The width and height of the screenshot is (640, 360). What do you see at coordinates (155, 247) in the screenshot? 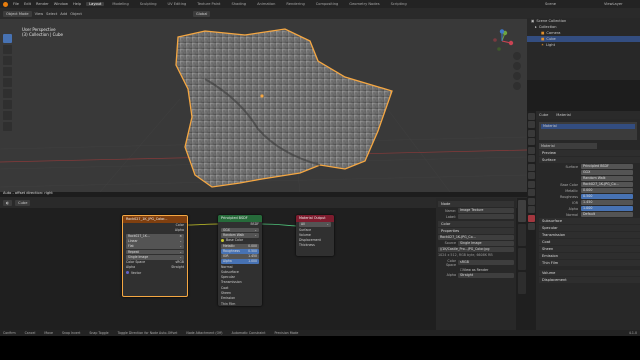
I see `projection-dropdown: Flat ⌄` at bounding box center [155, 247].